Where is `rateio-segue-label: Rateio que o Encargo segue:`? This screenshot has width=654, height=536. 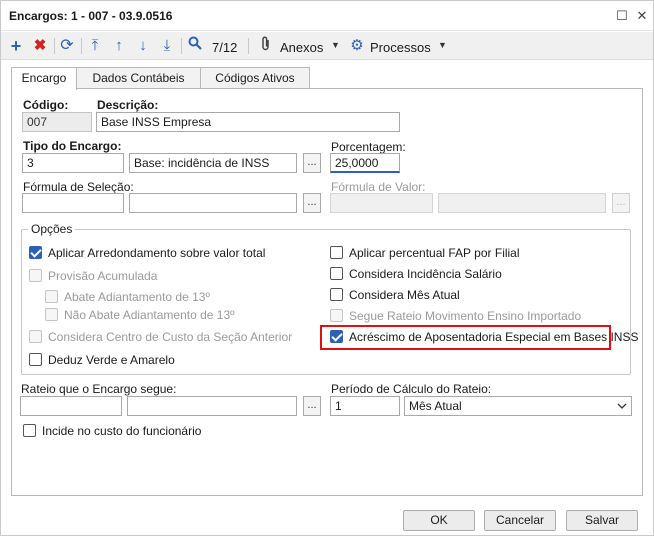
rateio-segue-label: Rateio que o Encargo segue: is located at coordinates (99, 389).